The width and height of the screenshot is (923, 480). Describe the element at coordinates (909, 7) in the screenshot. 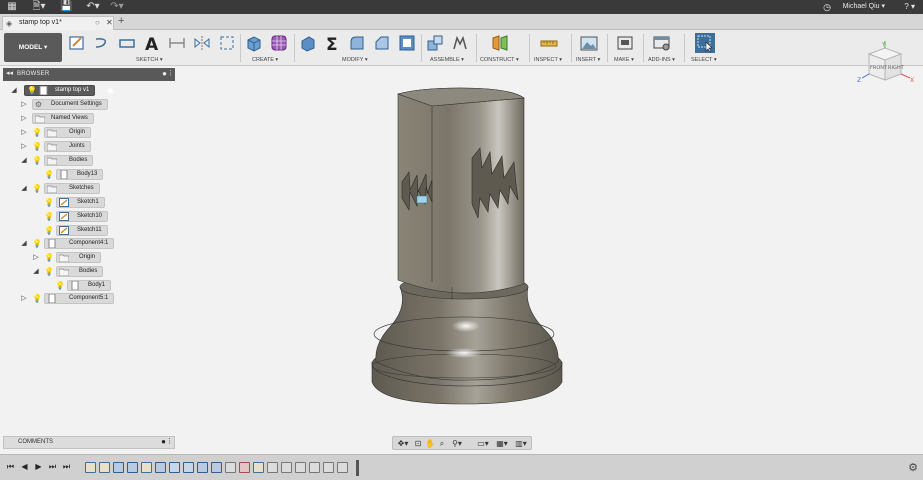

I see `help-menu: ? ▾` at that location.